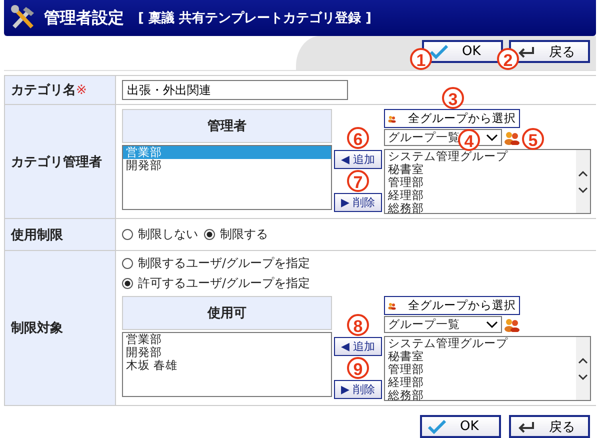 Image resolution: width=600 pixels, height=438 pixels. I want to click on callout-number: 8, so click(358, 325).